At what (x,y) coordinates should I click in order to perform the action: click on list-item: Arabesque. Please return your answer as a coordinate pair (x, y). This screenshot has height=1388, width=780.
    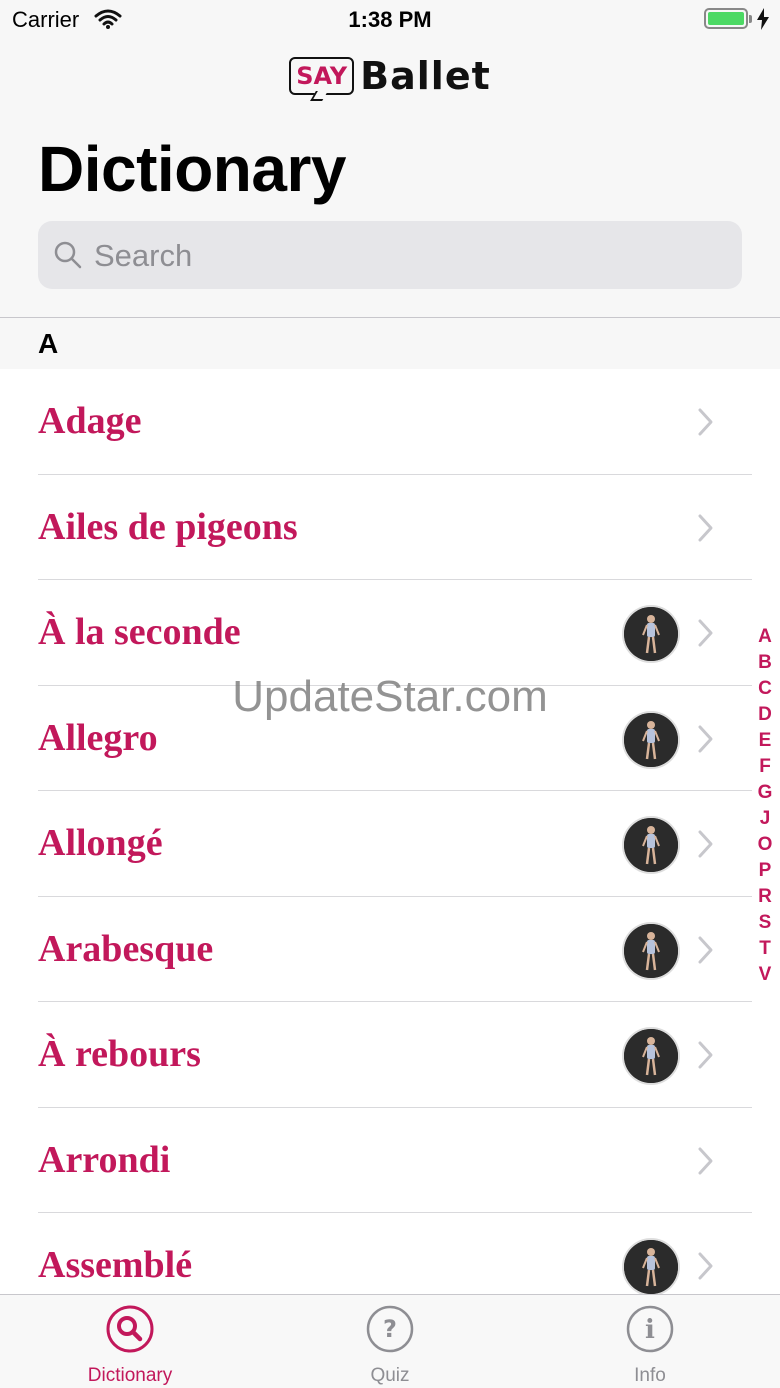
    Looking at the image, I should click on (390, 949).